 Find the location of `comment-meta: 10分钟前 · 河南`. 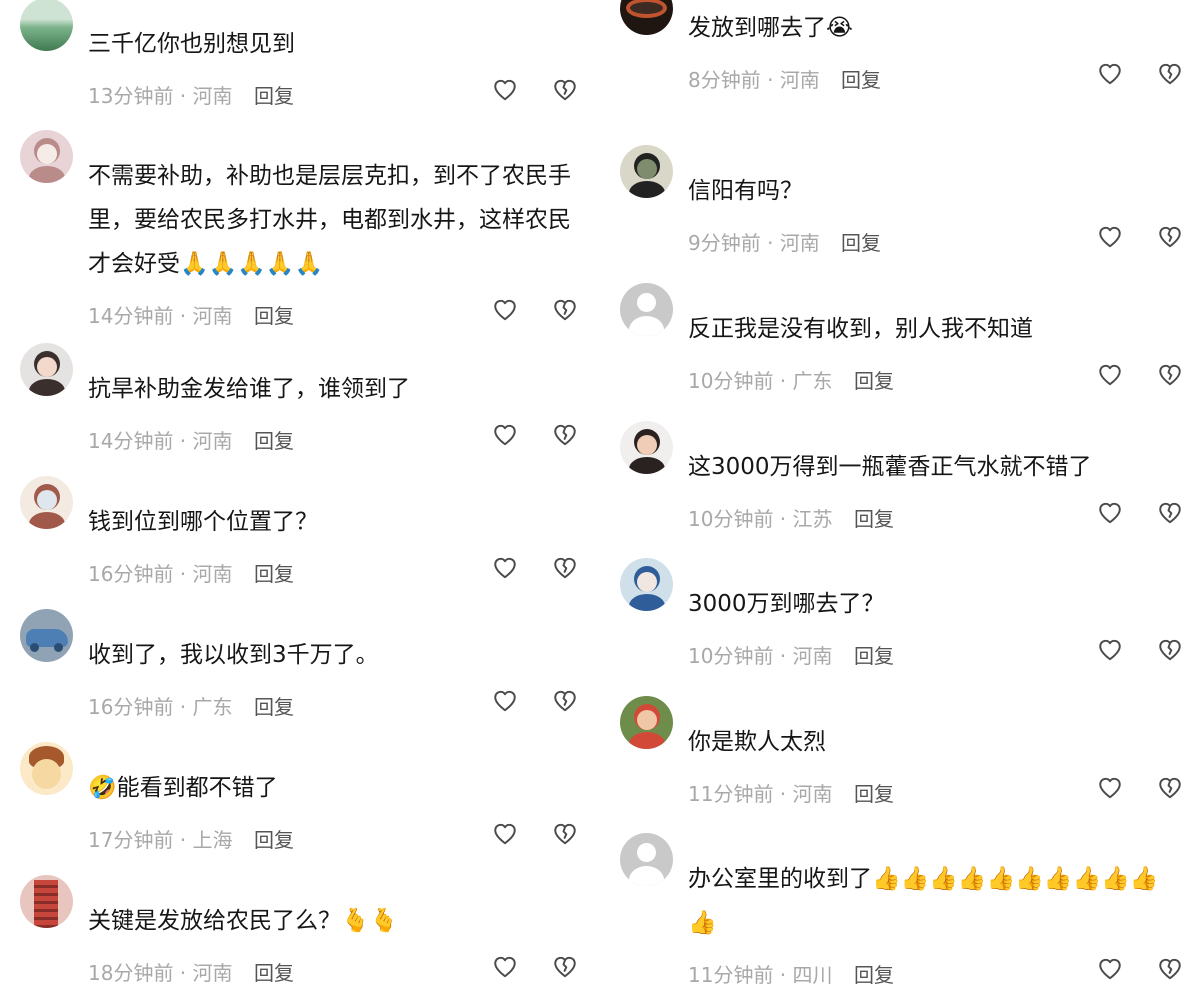

comment-meta: 10分钟前 · 河南 is located at coordinates (760, 654).